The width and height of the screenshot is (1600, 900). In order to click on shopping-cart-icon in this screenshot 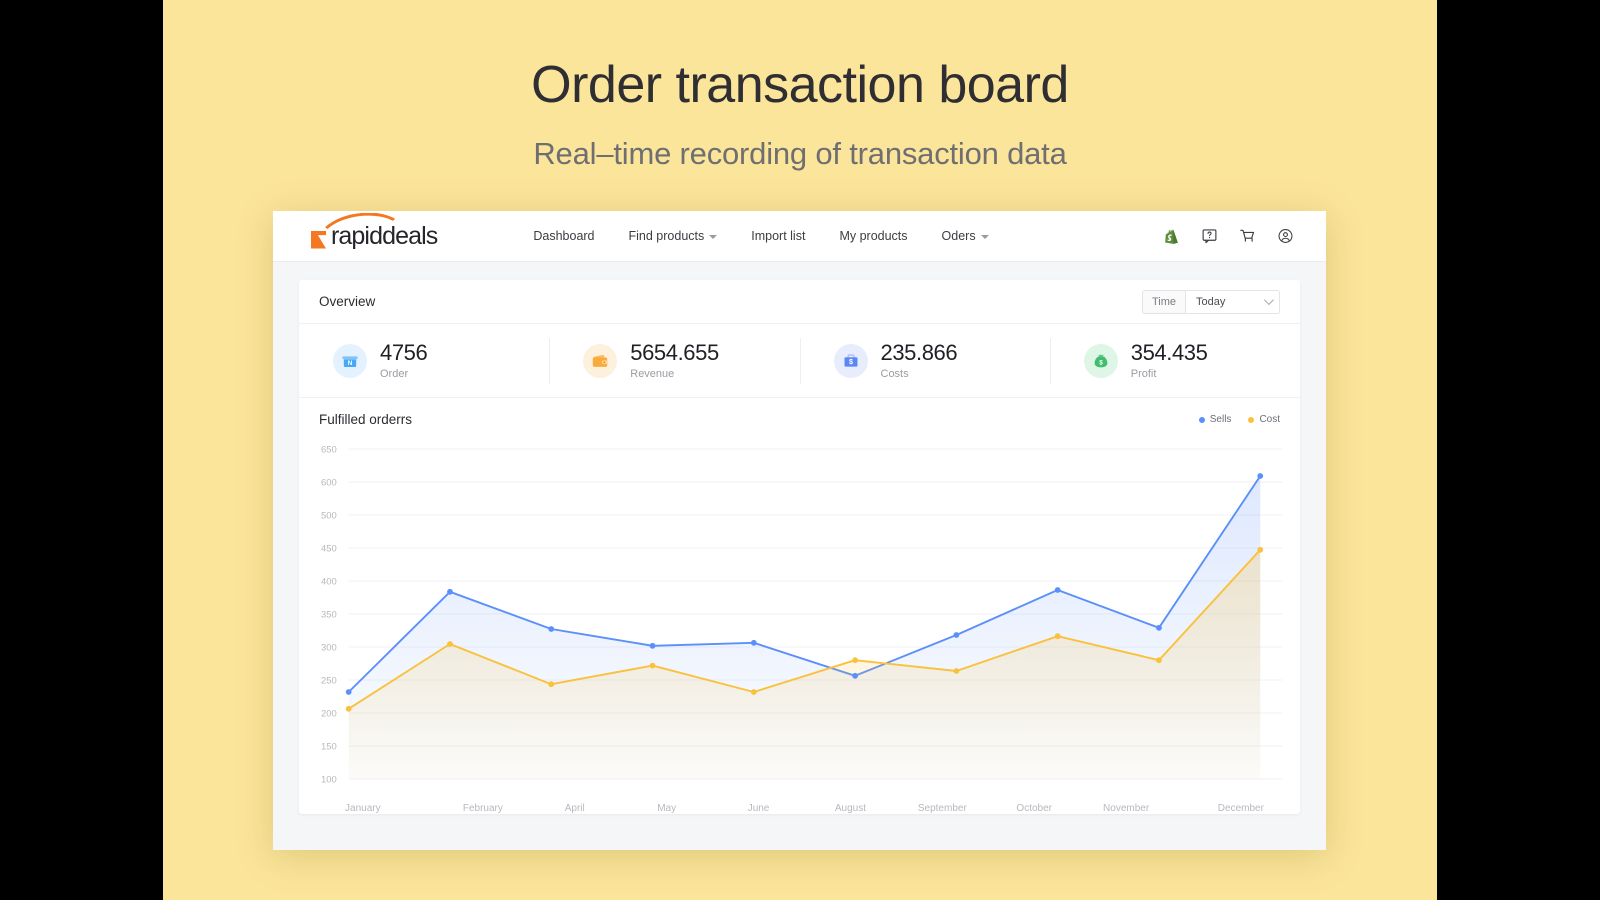, I will do `click(1247, 236)`.